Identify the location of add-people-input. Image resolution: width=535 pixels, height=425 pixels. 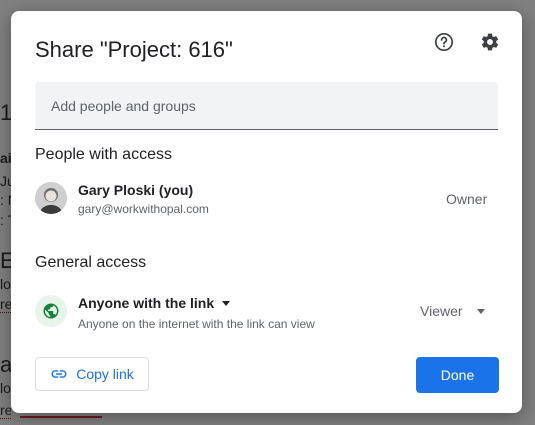
(266, 105).